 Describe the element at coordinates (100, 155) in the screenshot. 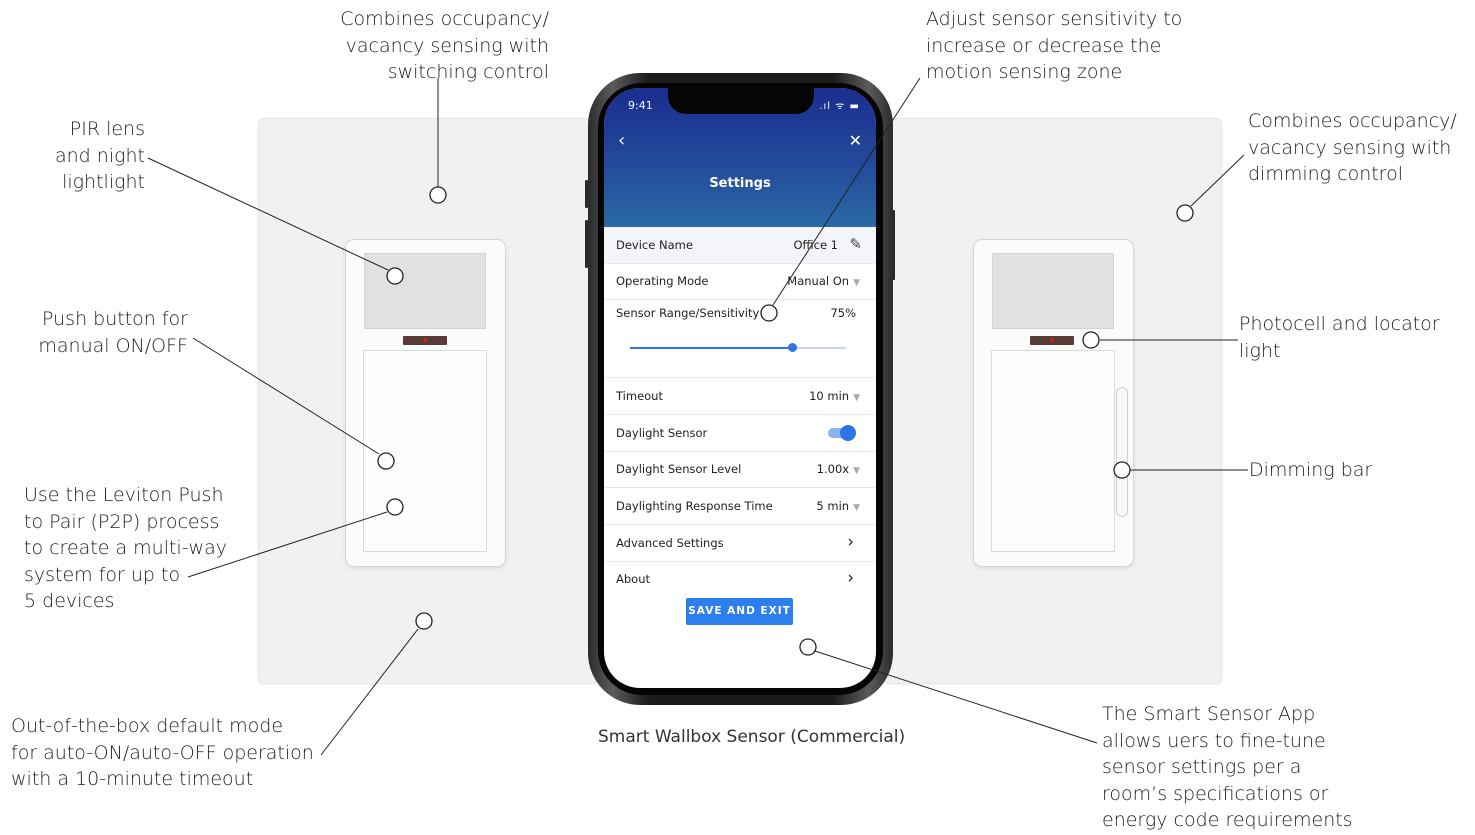

I see `callout-pir-lens: PIR lens and night lightlight` at that location.